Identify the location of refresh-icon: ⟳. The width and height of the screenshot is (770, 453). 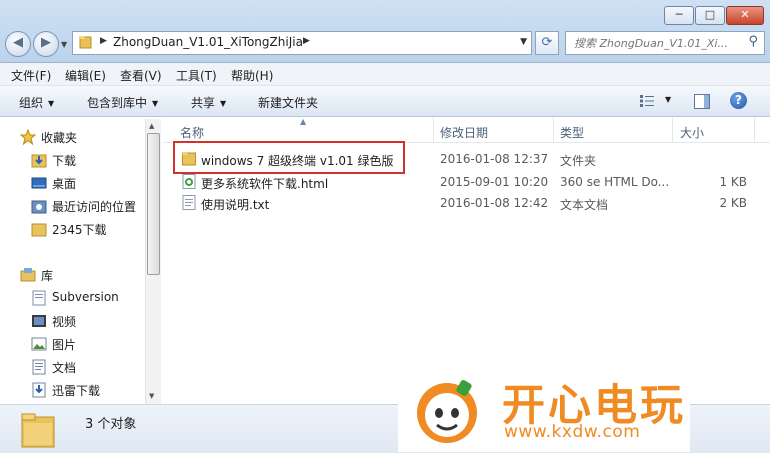
(547, 42).